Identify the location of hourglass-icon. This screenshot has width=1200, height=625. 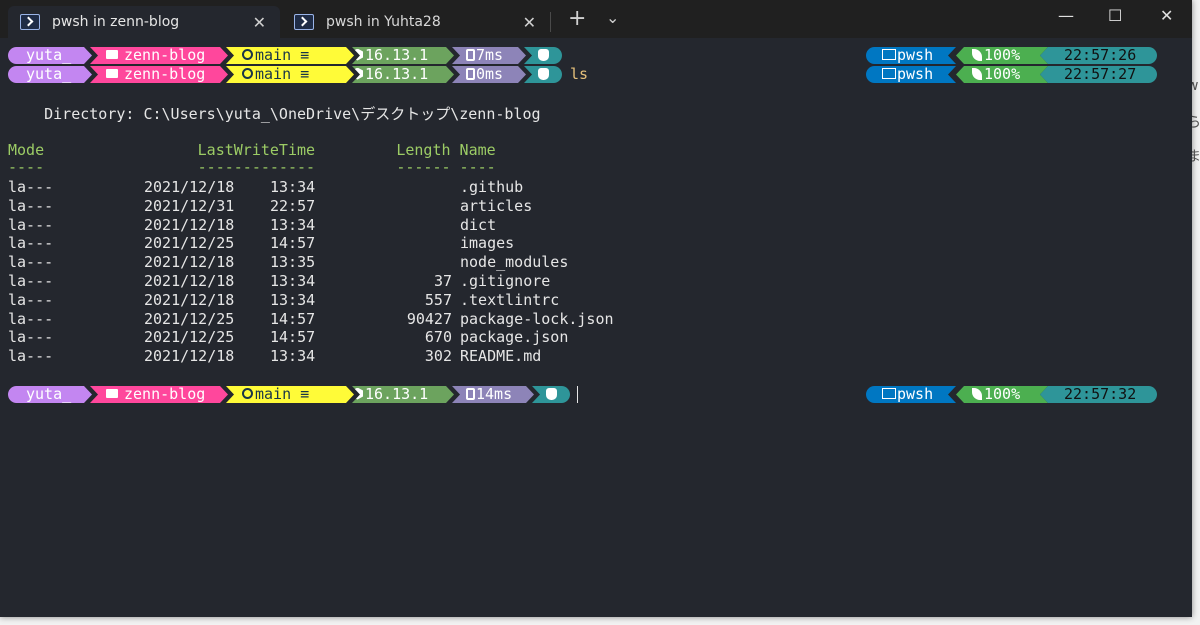
(470, 55).